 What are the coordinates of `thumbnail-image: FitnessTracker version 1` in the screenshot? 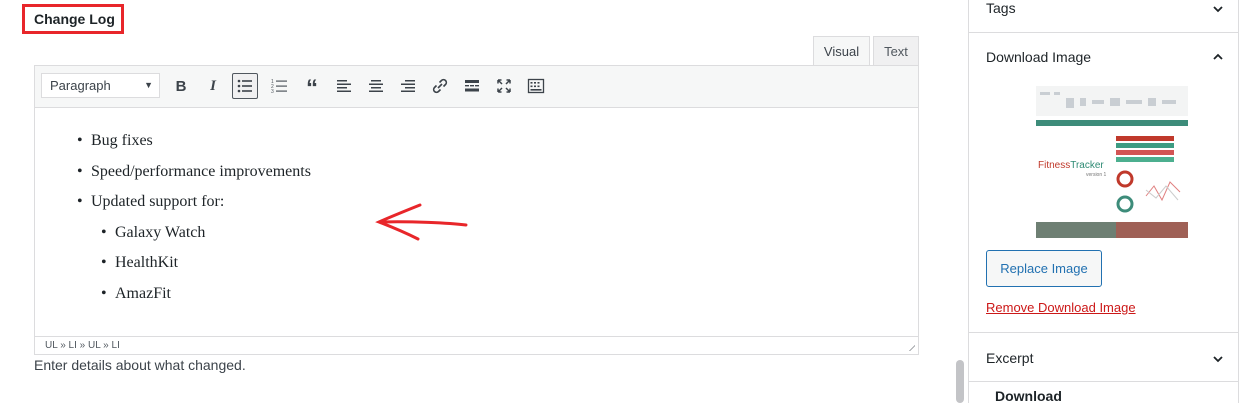 It's located at (1112, 162).